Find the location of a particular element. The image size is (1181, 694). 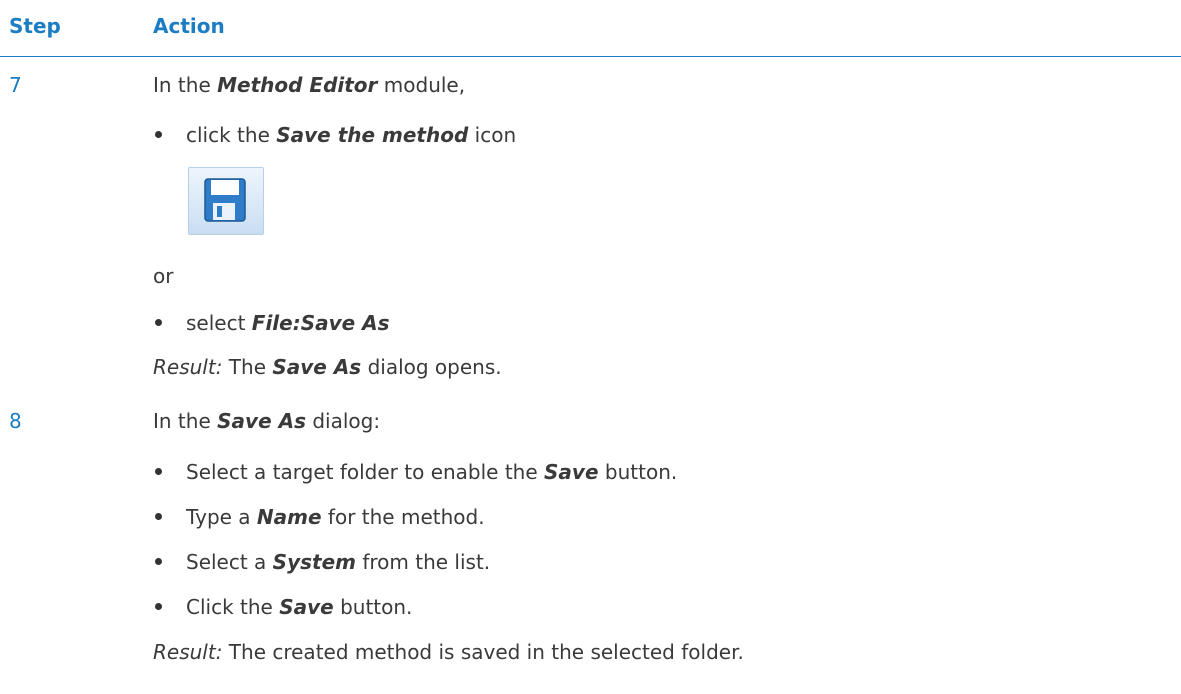

step-number: 7 is located at coordinates (15, 85).